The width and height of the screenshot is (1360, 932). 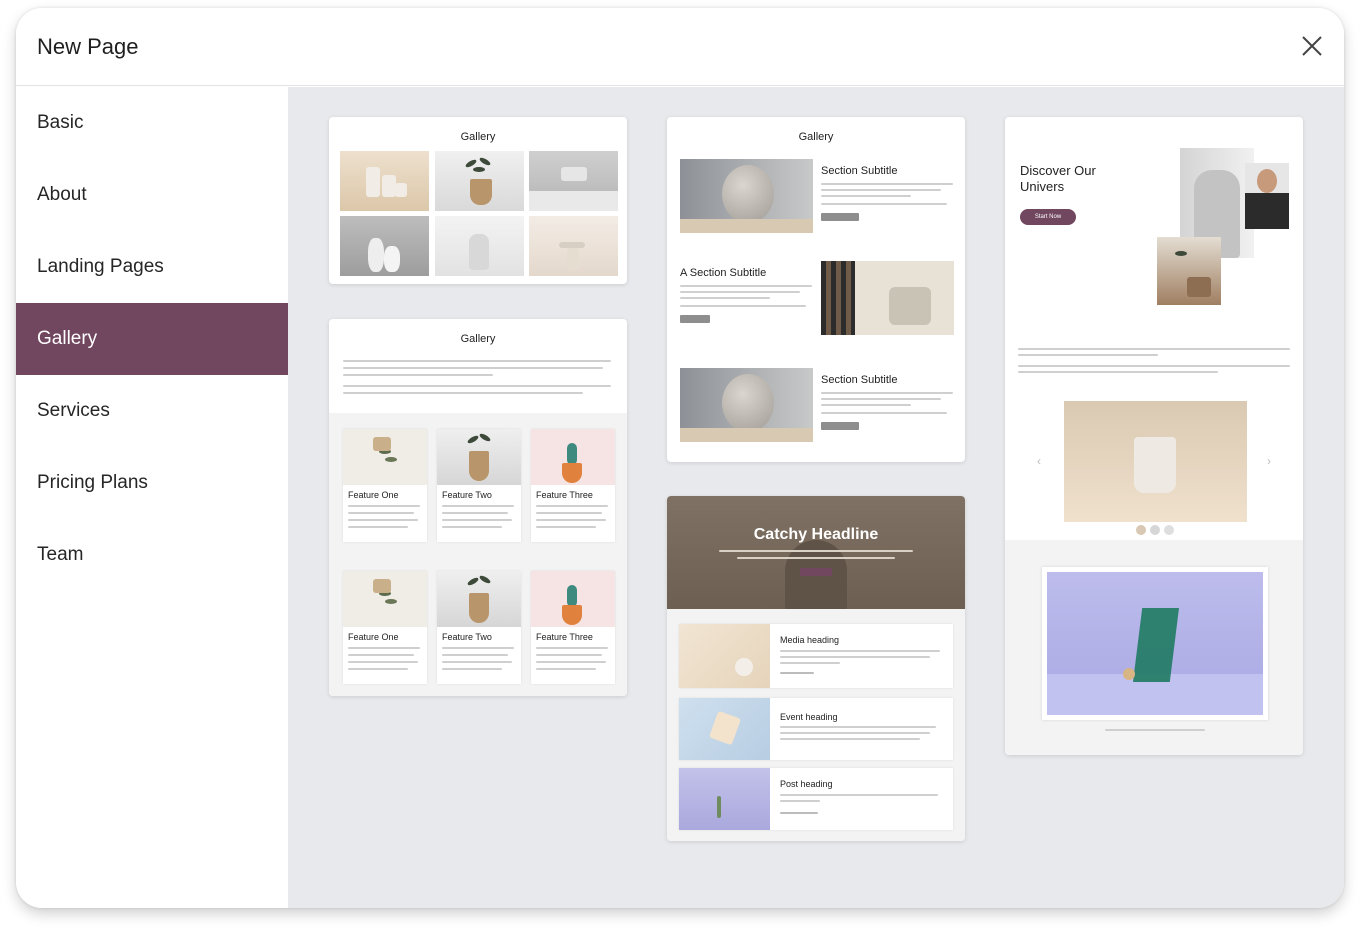 What do you see at coordinates (1269, 461) in the screenshot?
I see `carousel-next-icon: ›` at bounding box center [1269, 461].